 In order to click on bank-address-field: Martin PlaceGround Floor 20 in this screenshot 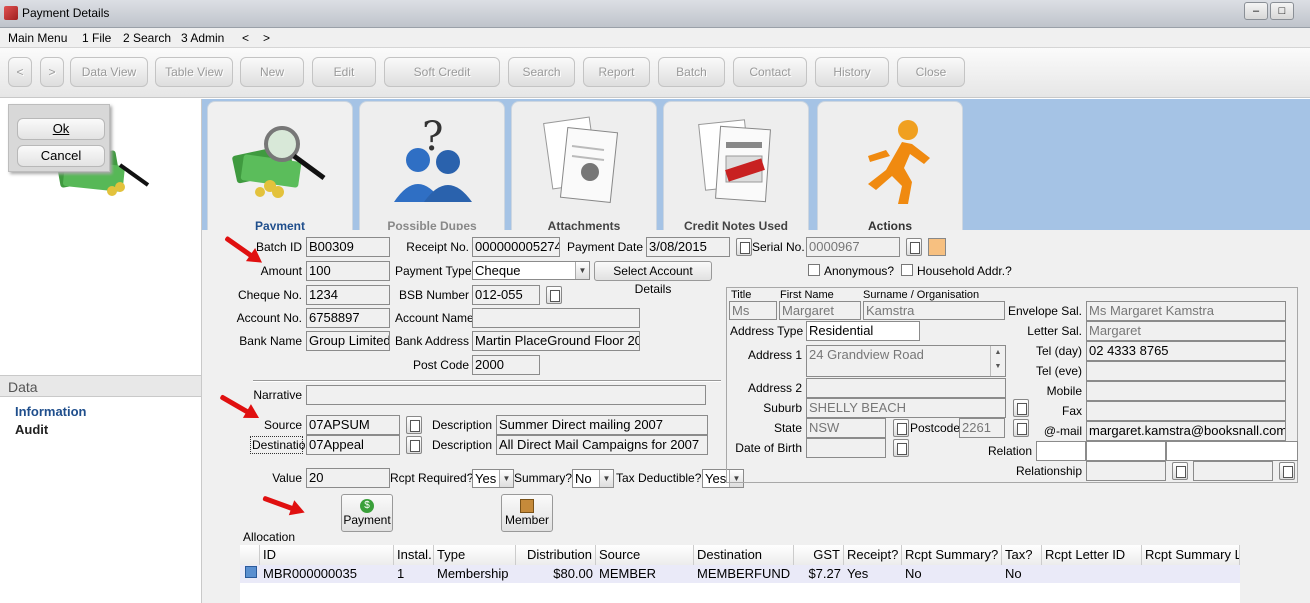, I will do `click(556, 341)`.